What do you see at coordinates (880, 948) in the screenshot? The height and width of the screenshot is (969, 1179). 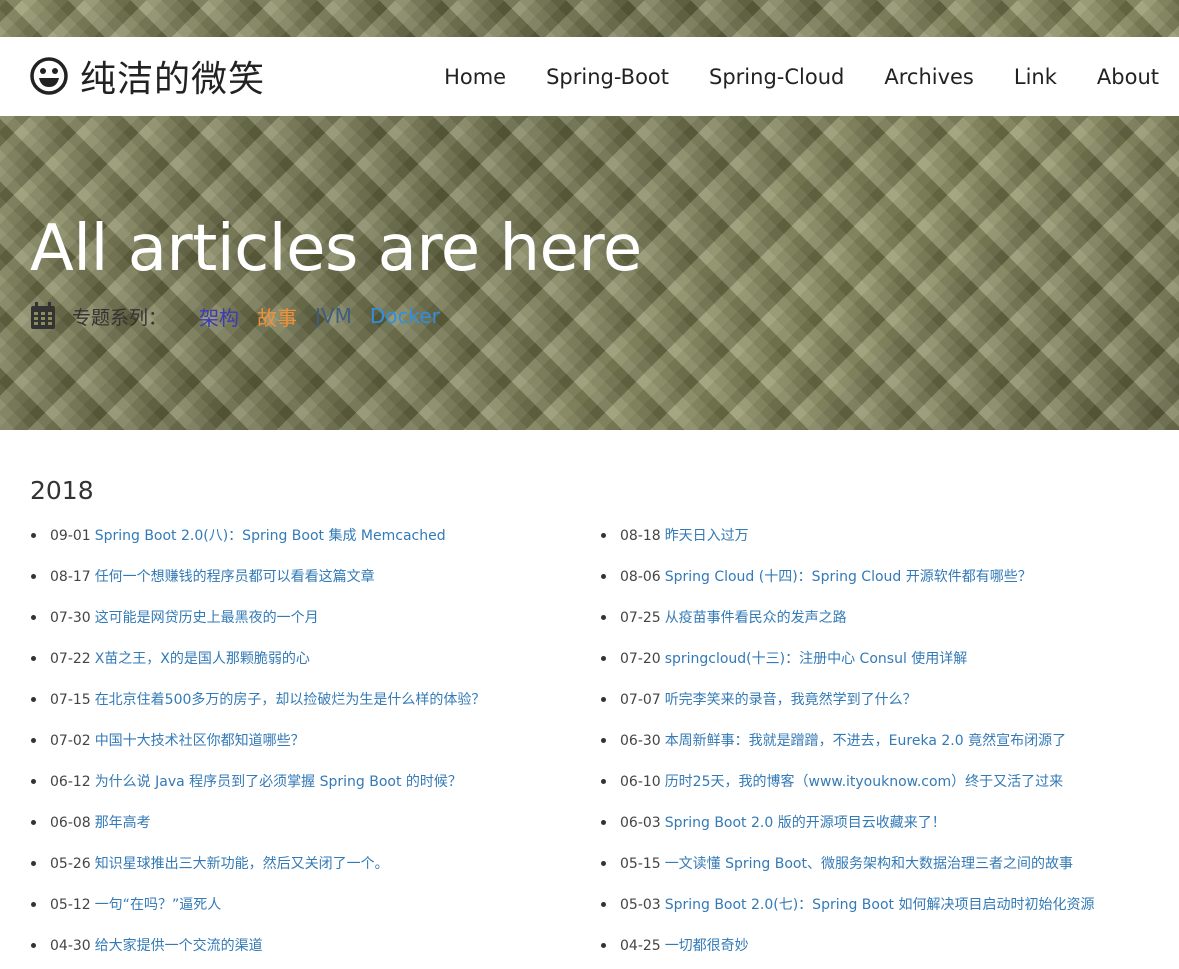 I see `list-item: 04-25 一切都很奇妙` at bounding box center [880, 948].